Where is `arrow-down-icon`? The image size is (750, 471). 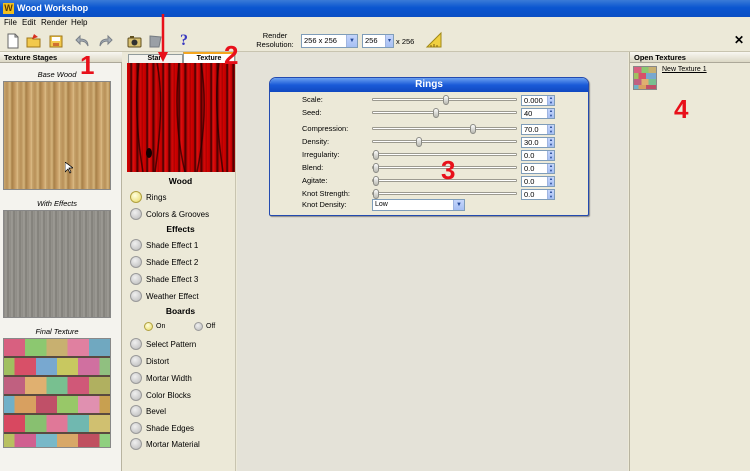
arrow-down-icon is located at coordinates (163, 38).